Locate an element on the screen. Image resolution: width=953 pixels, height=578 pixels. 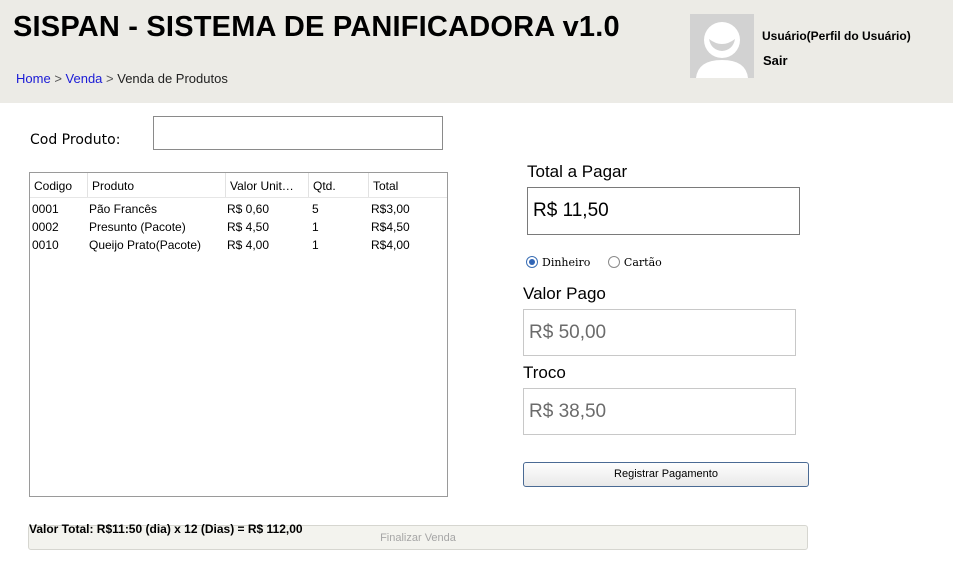
table-header: Codigo Produto Valor Unit… Qtd. Total is located at coordinates (238, 185).